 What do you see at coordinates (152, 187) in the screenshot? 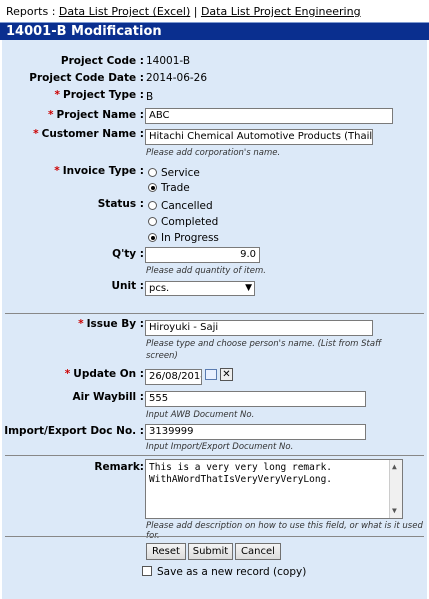
I see `radio-trade` at bounding box center [152, 187].